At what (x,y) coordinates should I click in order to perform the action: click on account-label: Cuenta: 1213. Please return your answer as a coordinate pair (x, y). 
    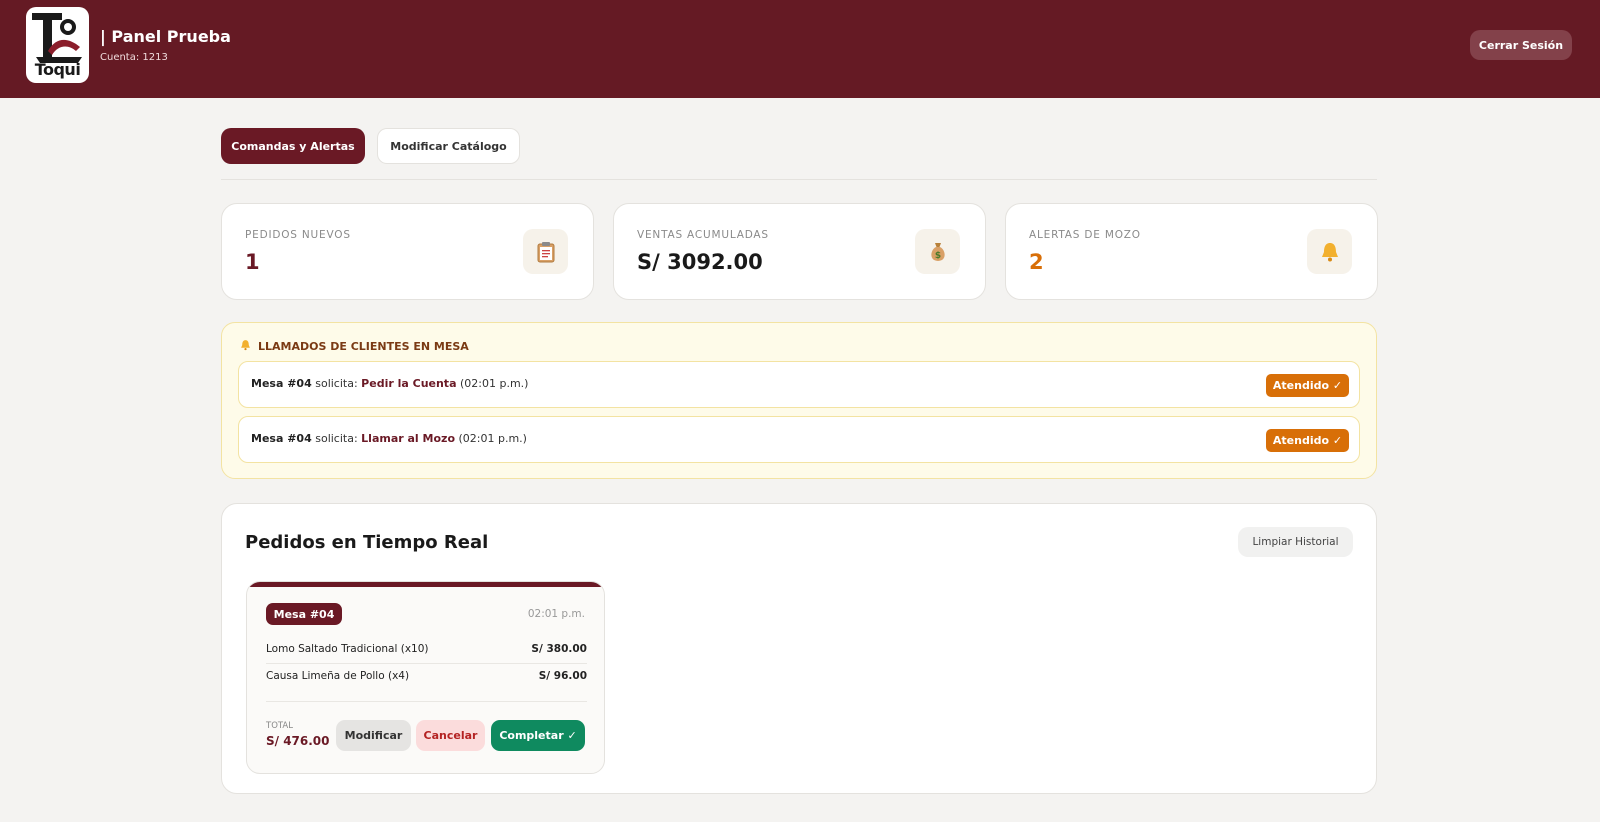
    Looking at the image, I should click on (134, 57).